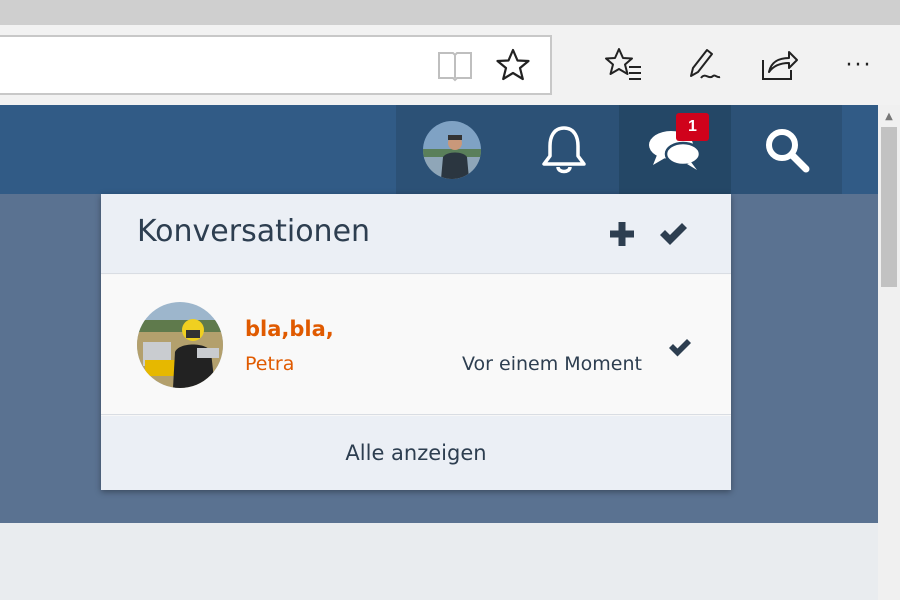 The height and width of the screenshot is (600, 900). Describe the element at coordinates (692, 127) in the screenshot. I see `conversation-count-badge: 1` at that location.